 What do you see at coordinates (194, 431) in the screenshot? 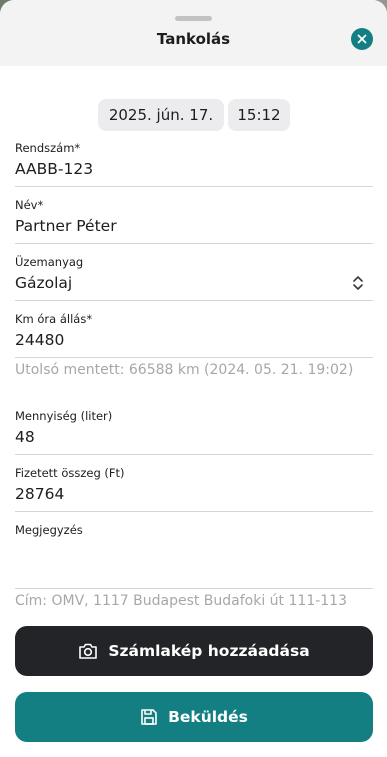
I see `quantity-field: Mennyiség (liter) 48` at bounding box center [194, 431].